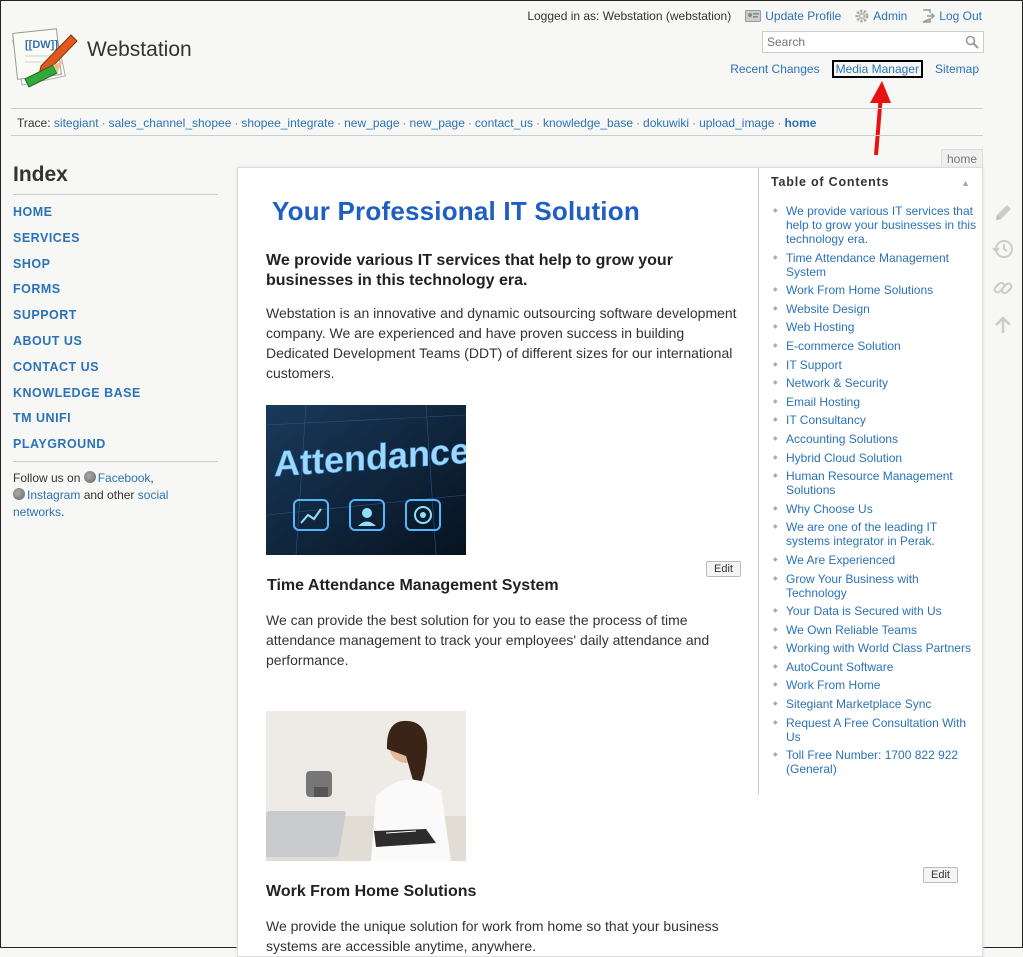 The width and height of the screenshot is (1023, 957). Describe the element at coordinates (115, 371) in the screenshot. I see `sidebar-item-contact-us: CONTACT US` at that location.